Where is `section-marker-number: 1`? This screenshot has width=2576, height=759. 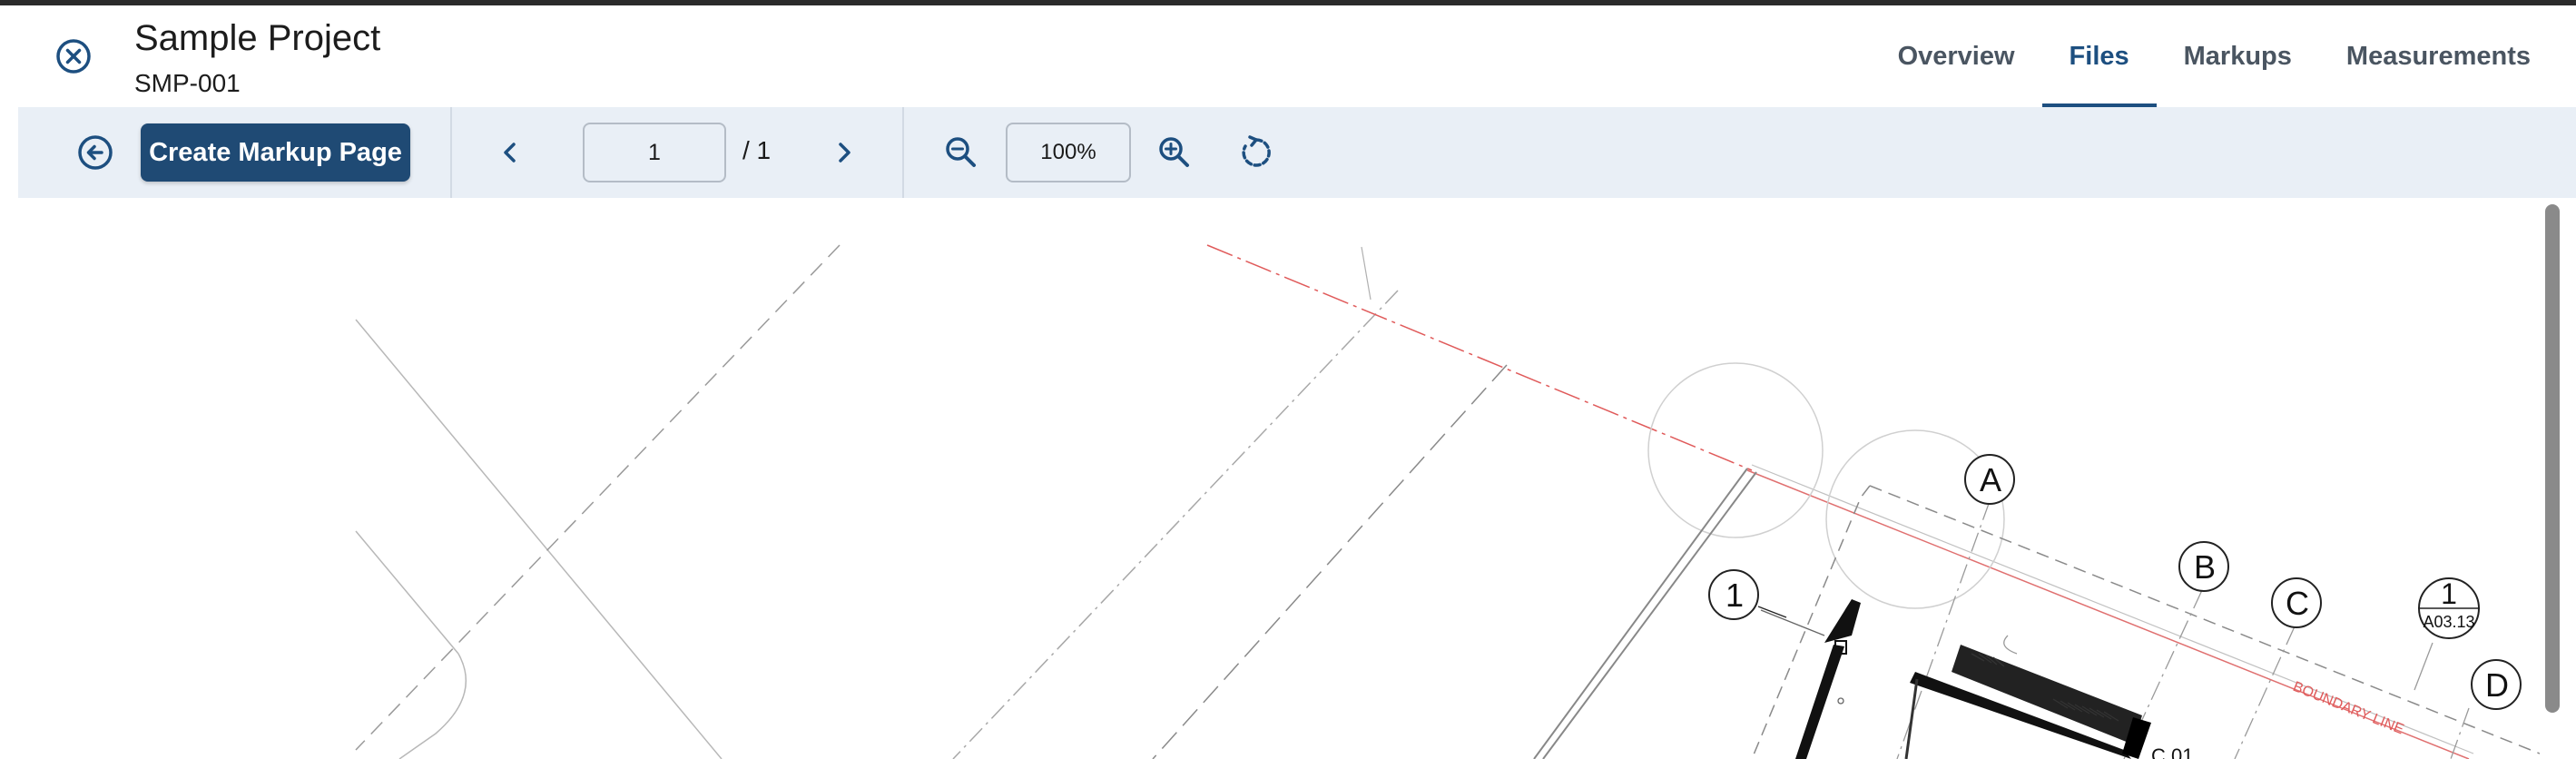
section-marker-number: 1 is located at coordinates (2449, 593).